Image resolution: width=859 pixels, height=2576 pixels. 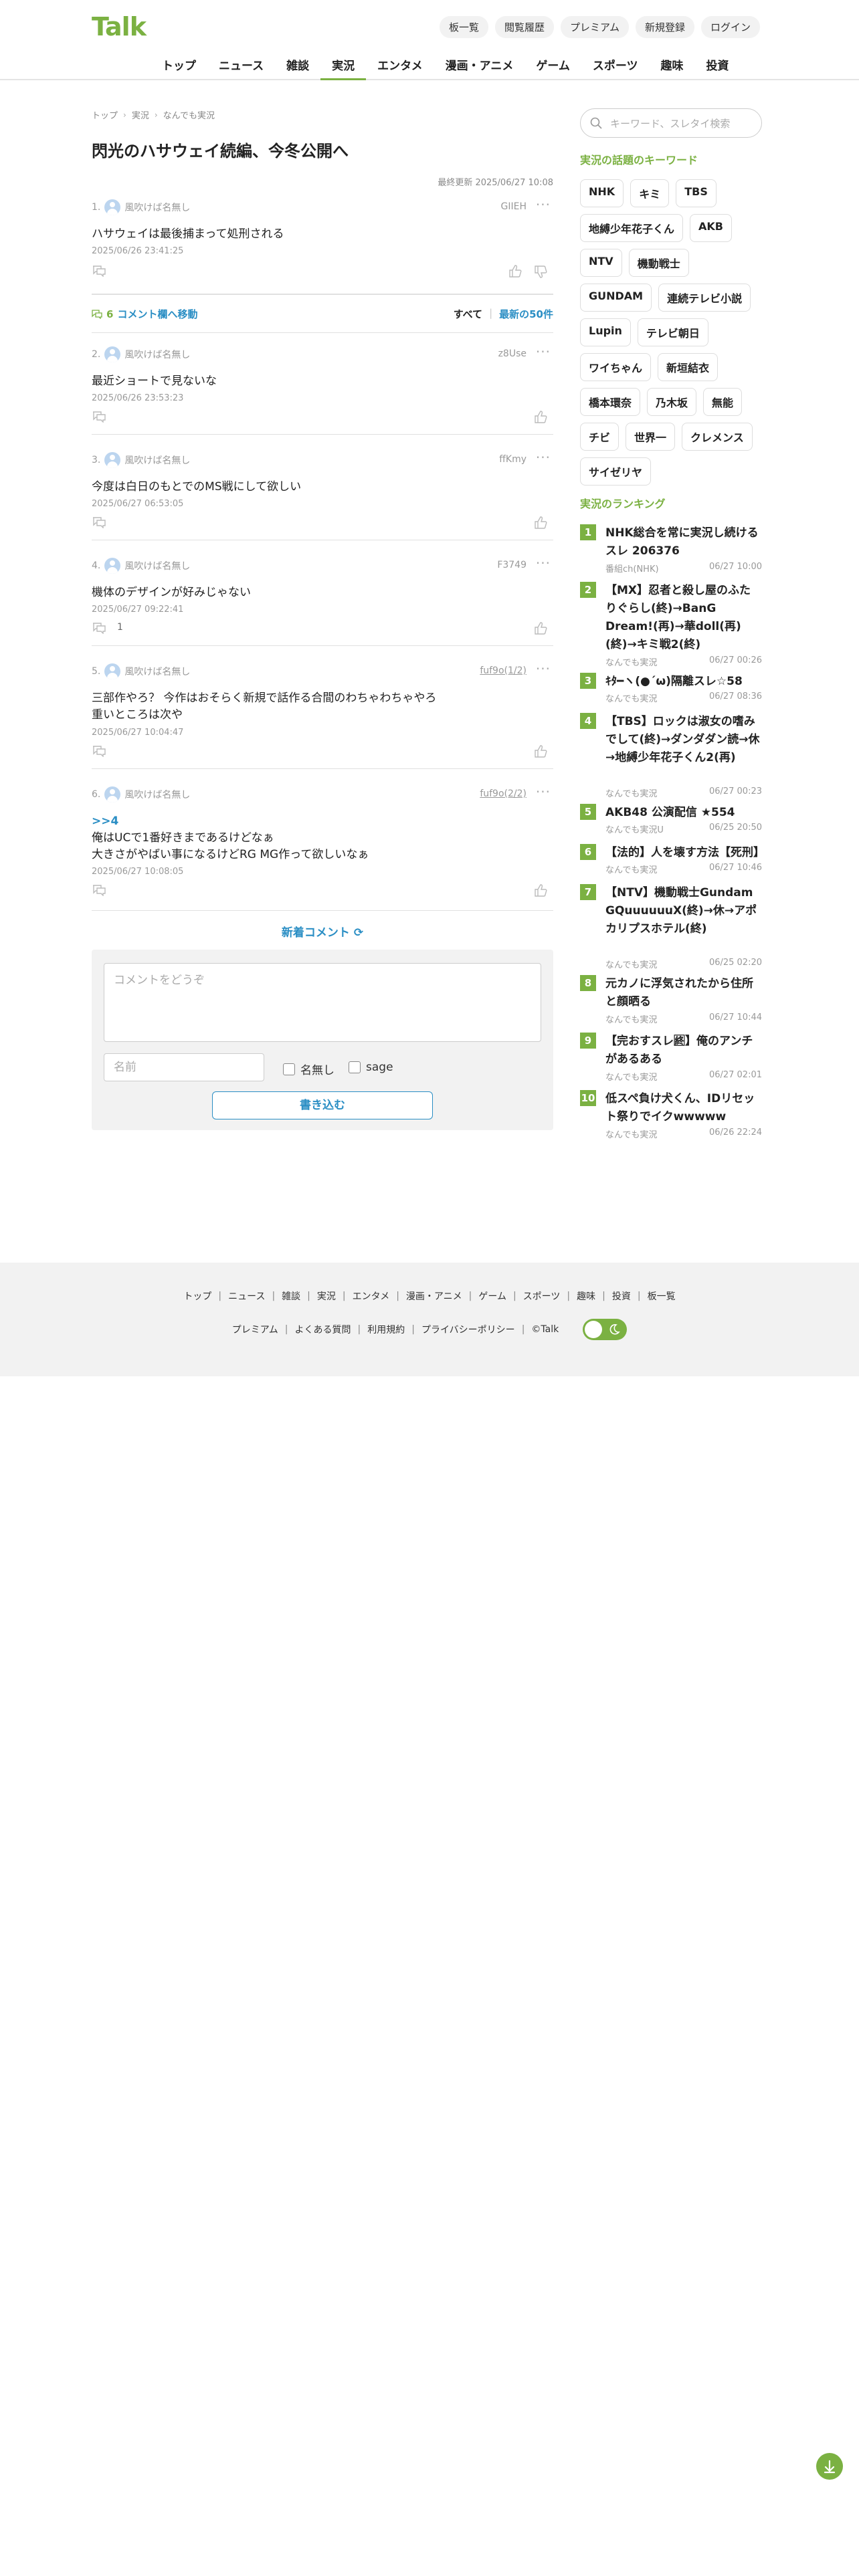 I want to click on nav-chat: 雑談, so click(x=297, y=64).